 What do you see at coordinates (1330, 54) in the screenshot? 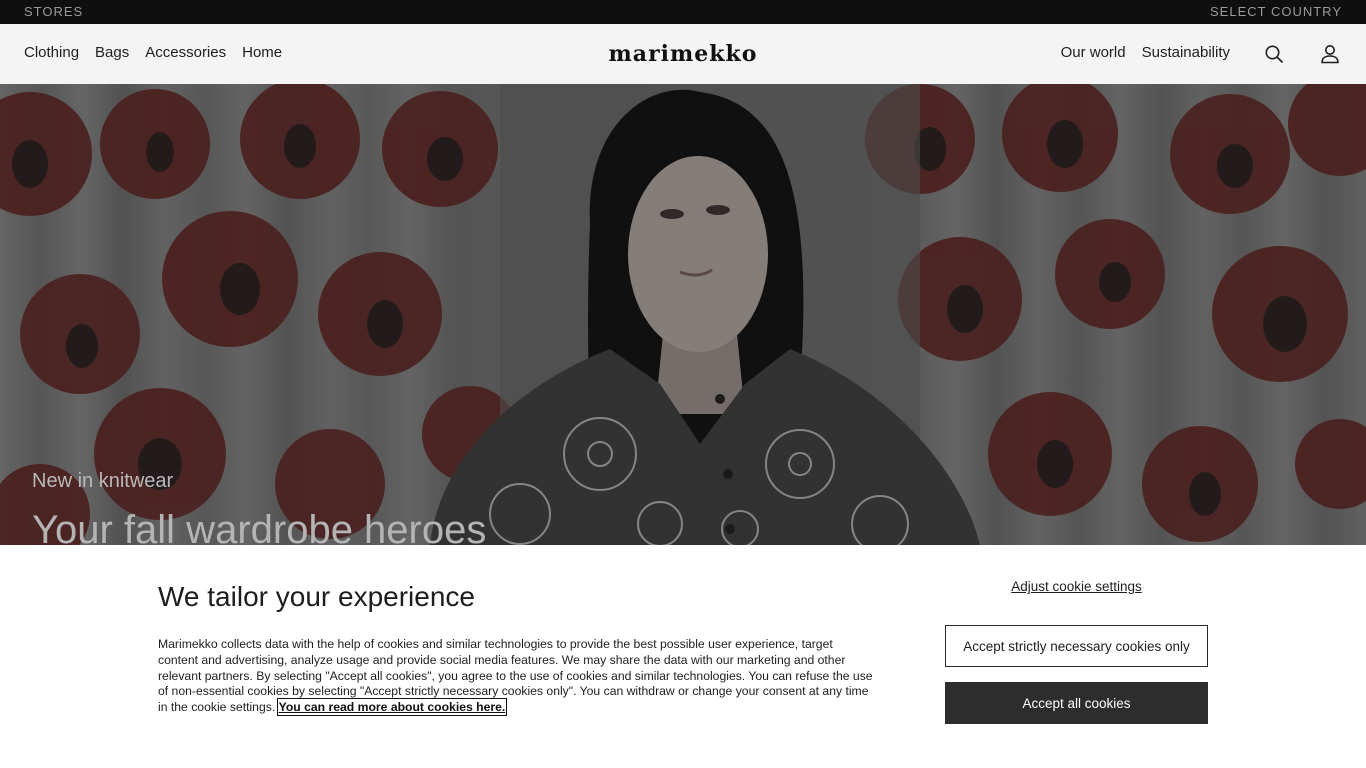
I see `account-icon` at bounding box center [1330, 54].